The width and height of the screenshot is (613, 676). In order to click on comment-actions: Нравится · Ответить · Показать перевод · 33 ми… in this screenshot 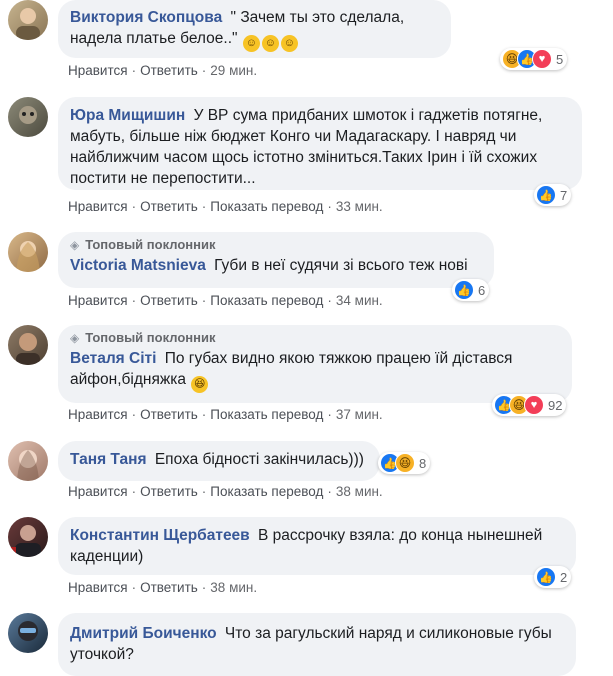, I will do `click(225, 206)`.